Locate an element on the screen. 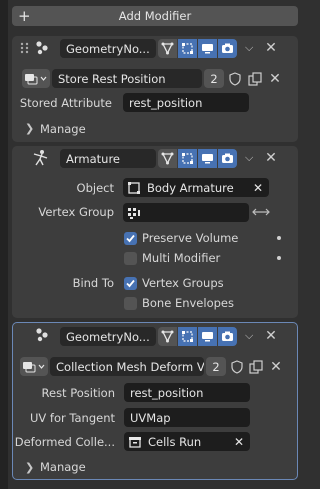 This screenshot has height=489, width=320. multi-modifier-label: Multi Modifier is located at coordinates (181, 258).